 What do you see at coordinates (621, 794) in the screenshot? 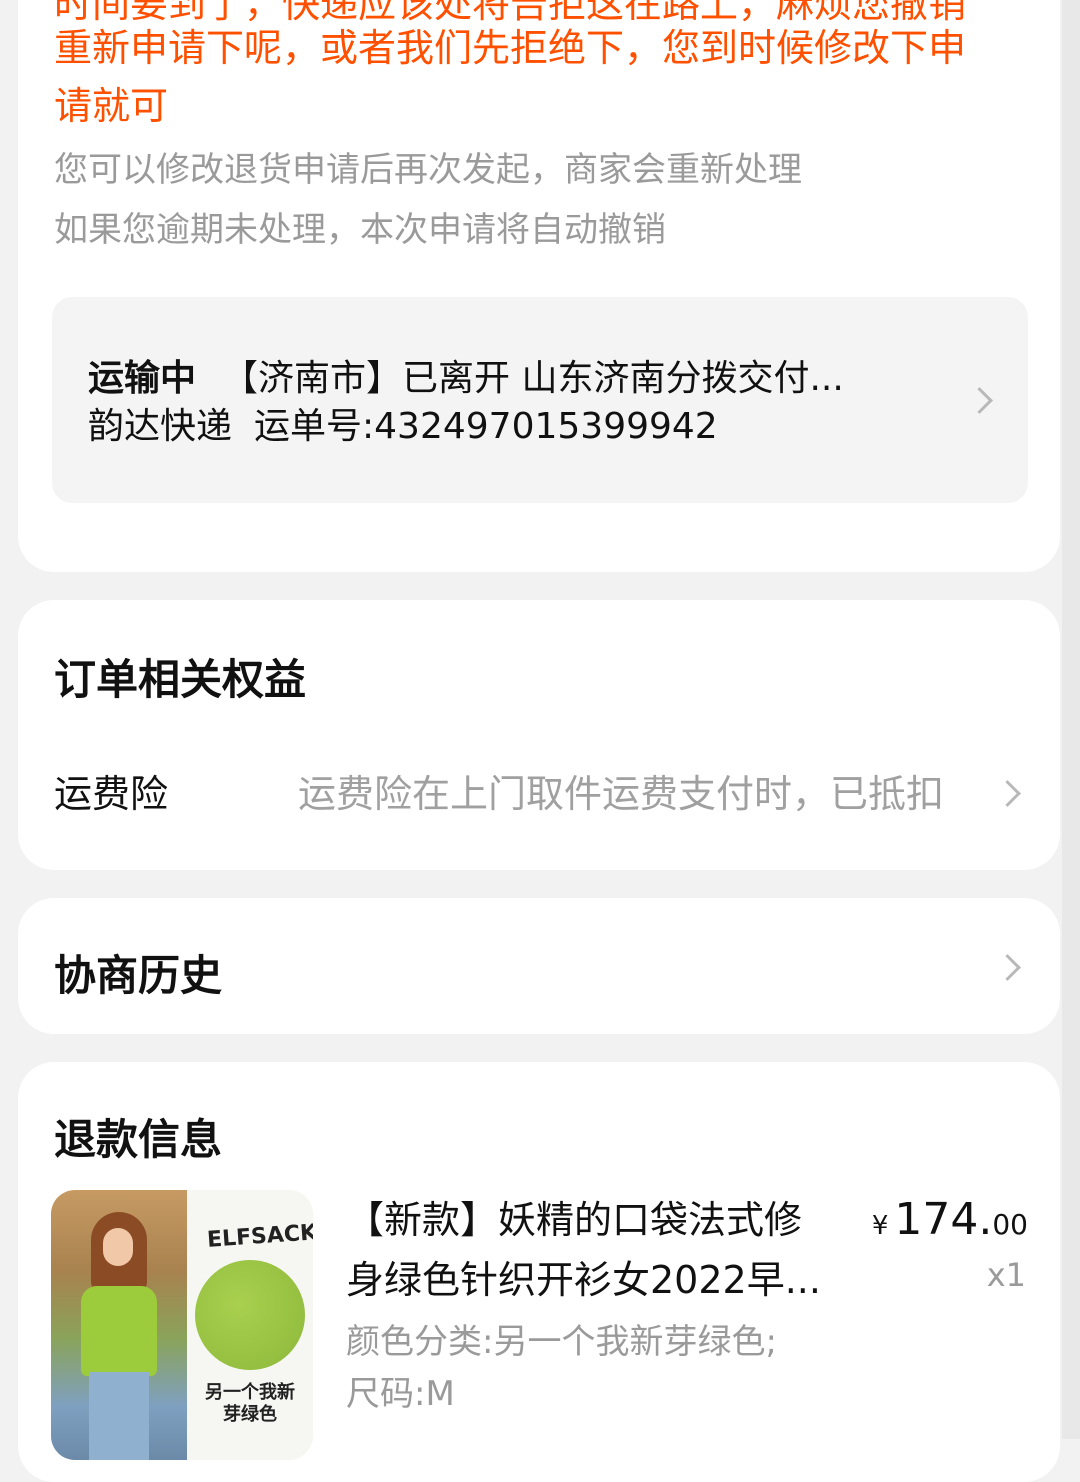
I see `shipping-insurance-value: 运费险在上门取件运费支付时，已抵扣` at bounding box center [621, 794].